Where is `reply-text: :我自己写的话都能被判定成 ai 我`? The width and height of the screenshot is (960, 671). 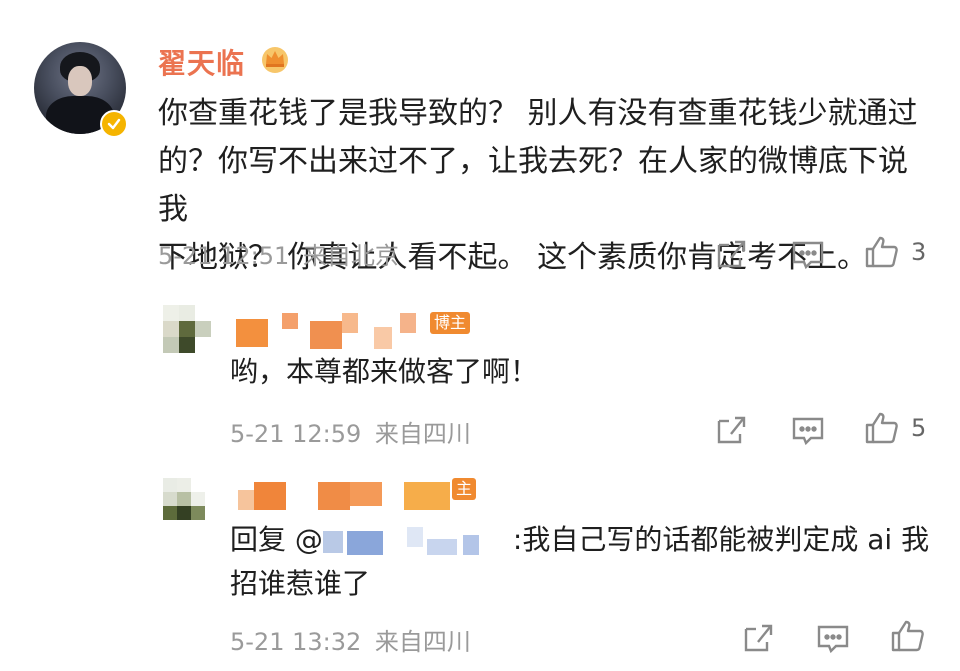 reply-text: :我自己写的话都能被判定成 ai 我 is located at coordinates (721, 539).